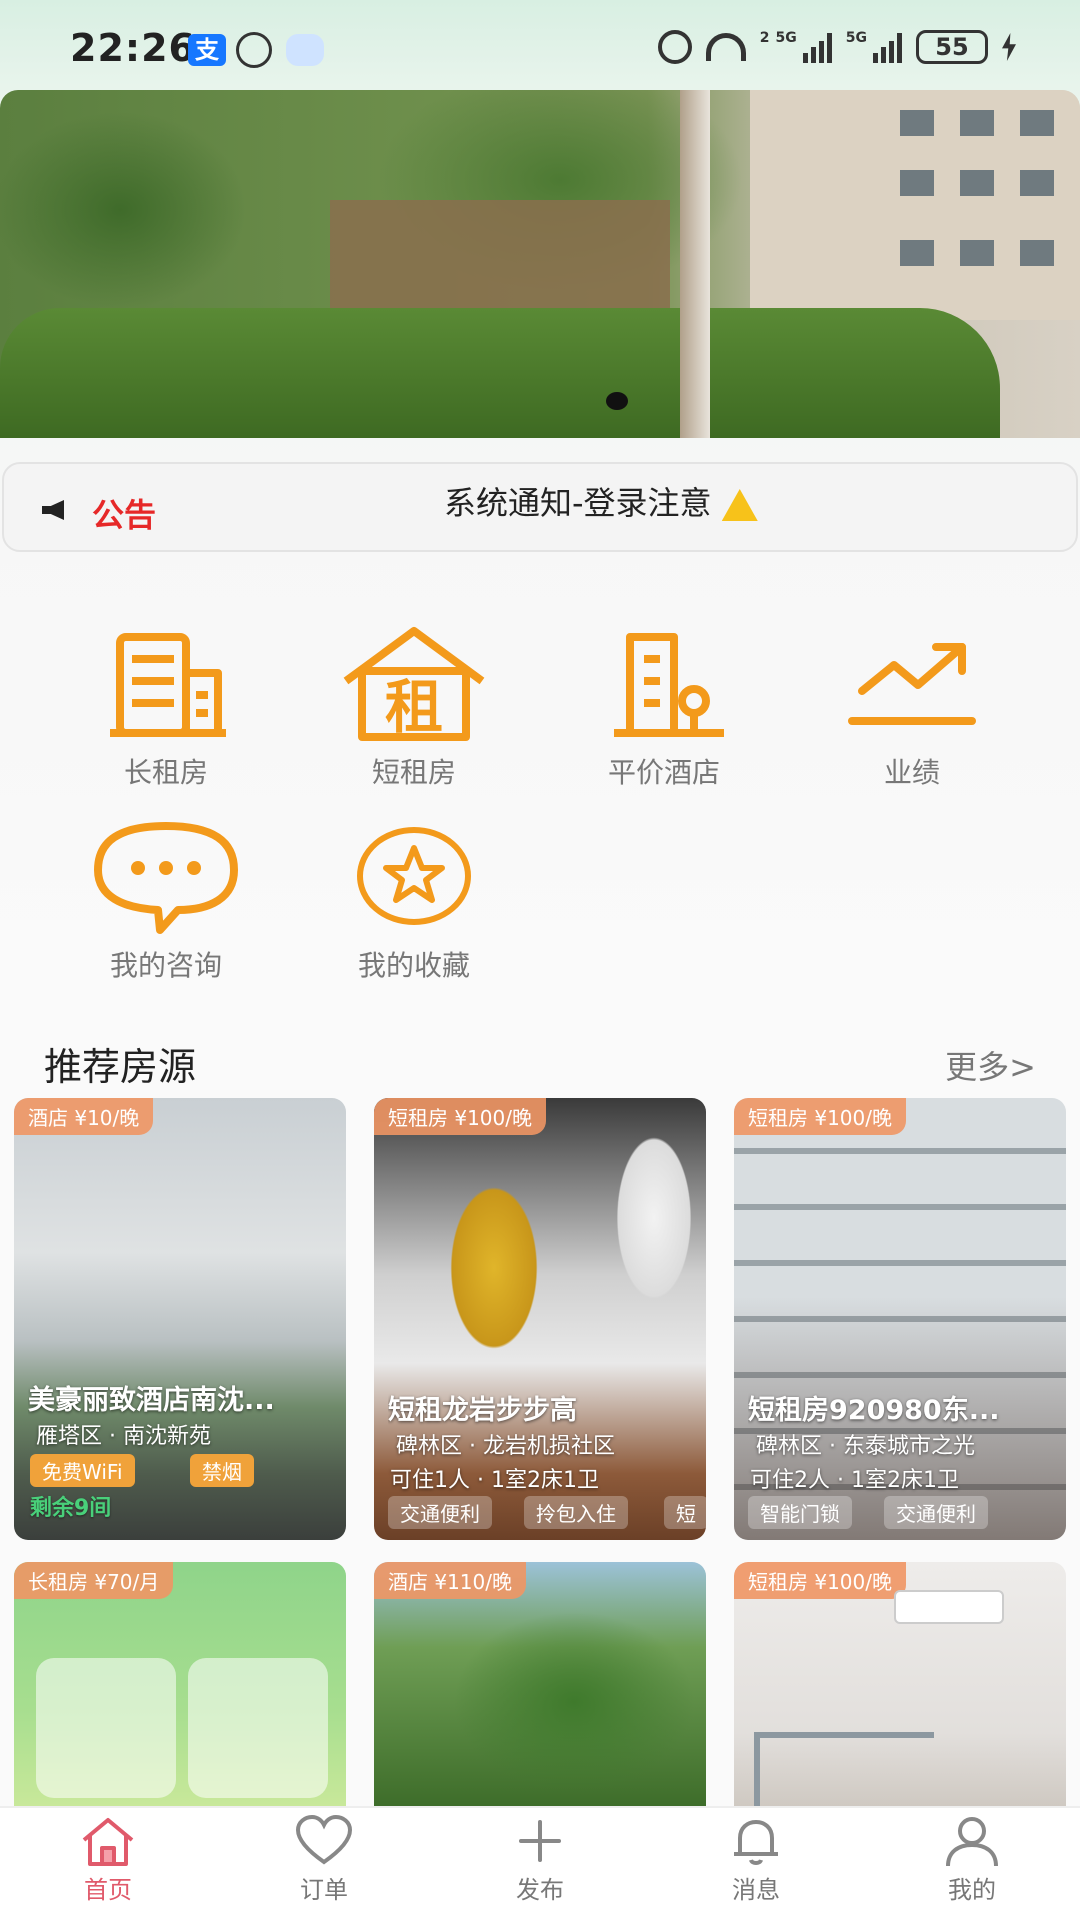 This screenshot has height=1920, width=1080. What do you see at coordinates (207, 50) in the screenshot?
I see `alipay-icon: 支` at bounding box center [207, 50].